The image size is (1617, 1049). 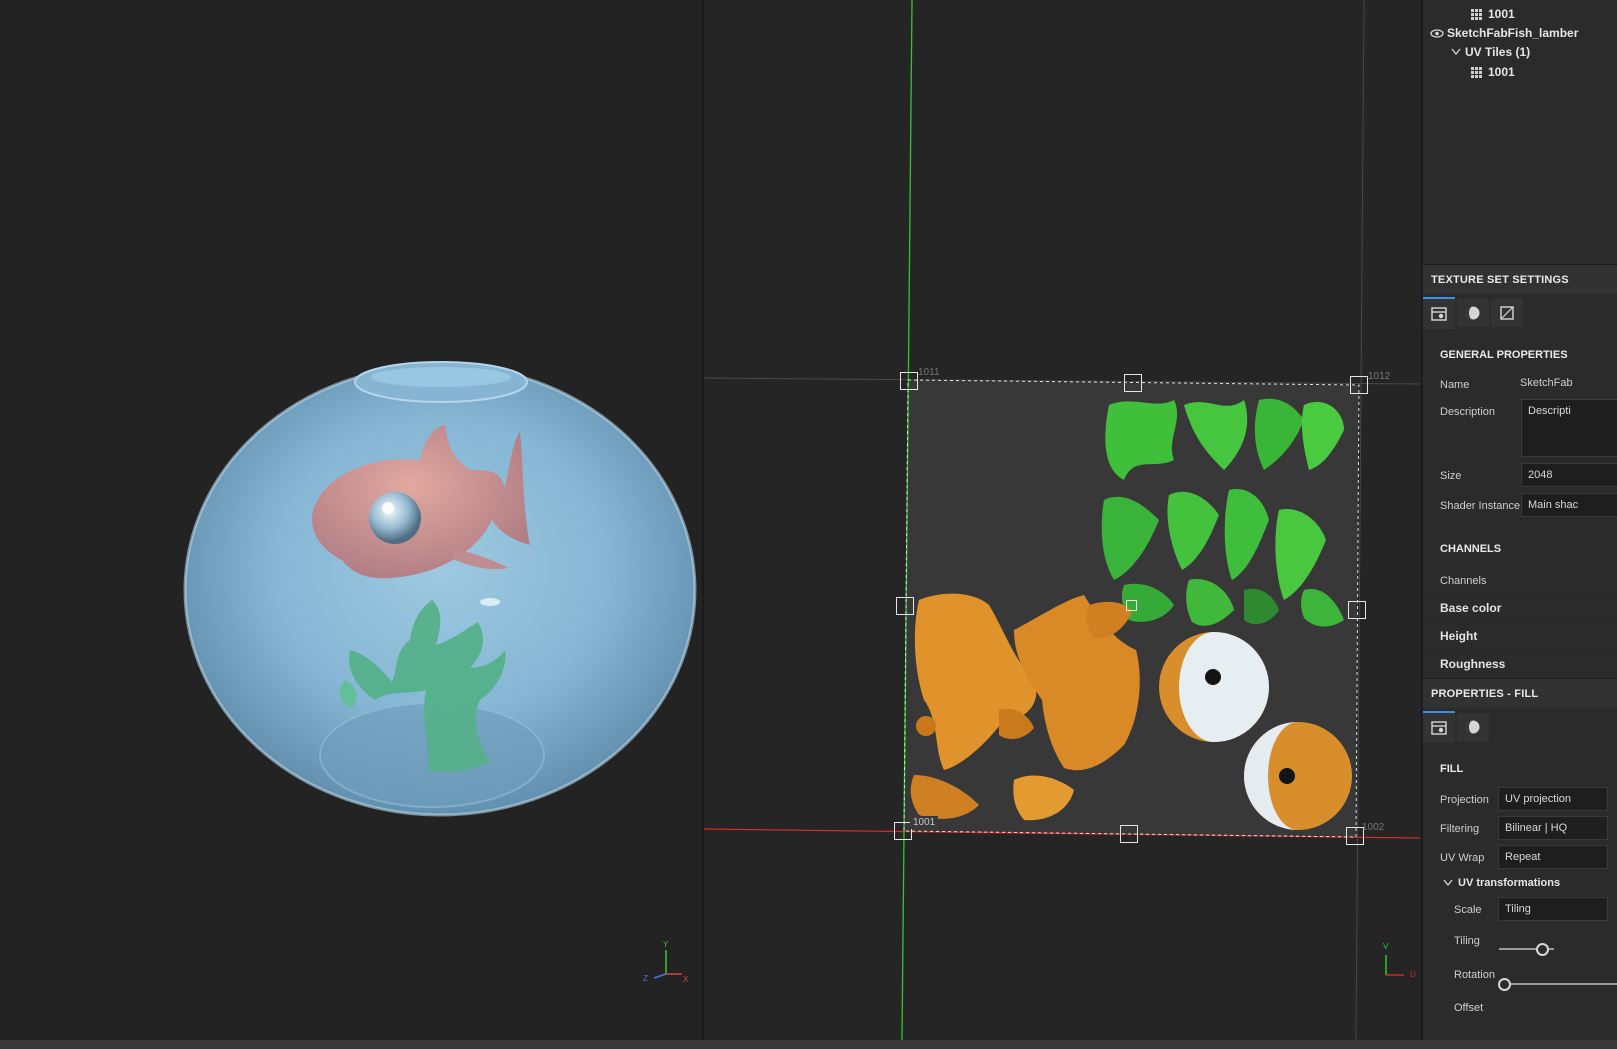 What do you see at coordinates (1569, 428) in the screenshot?
I see `description-field: Descripti` at bounding box center [1569, 428].